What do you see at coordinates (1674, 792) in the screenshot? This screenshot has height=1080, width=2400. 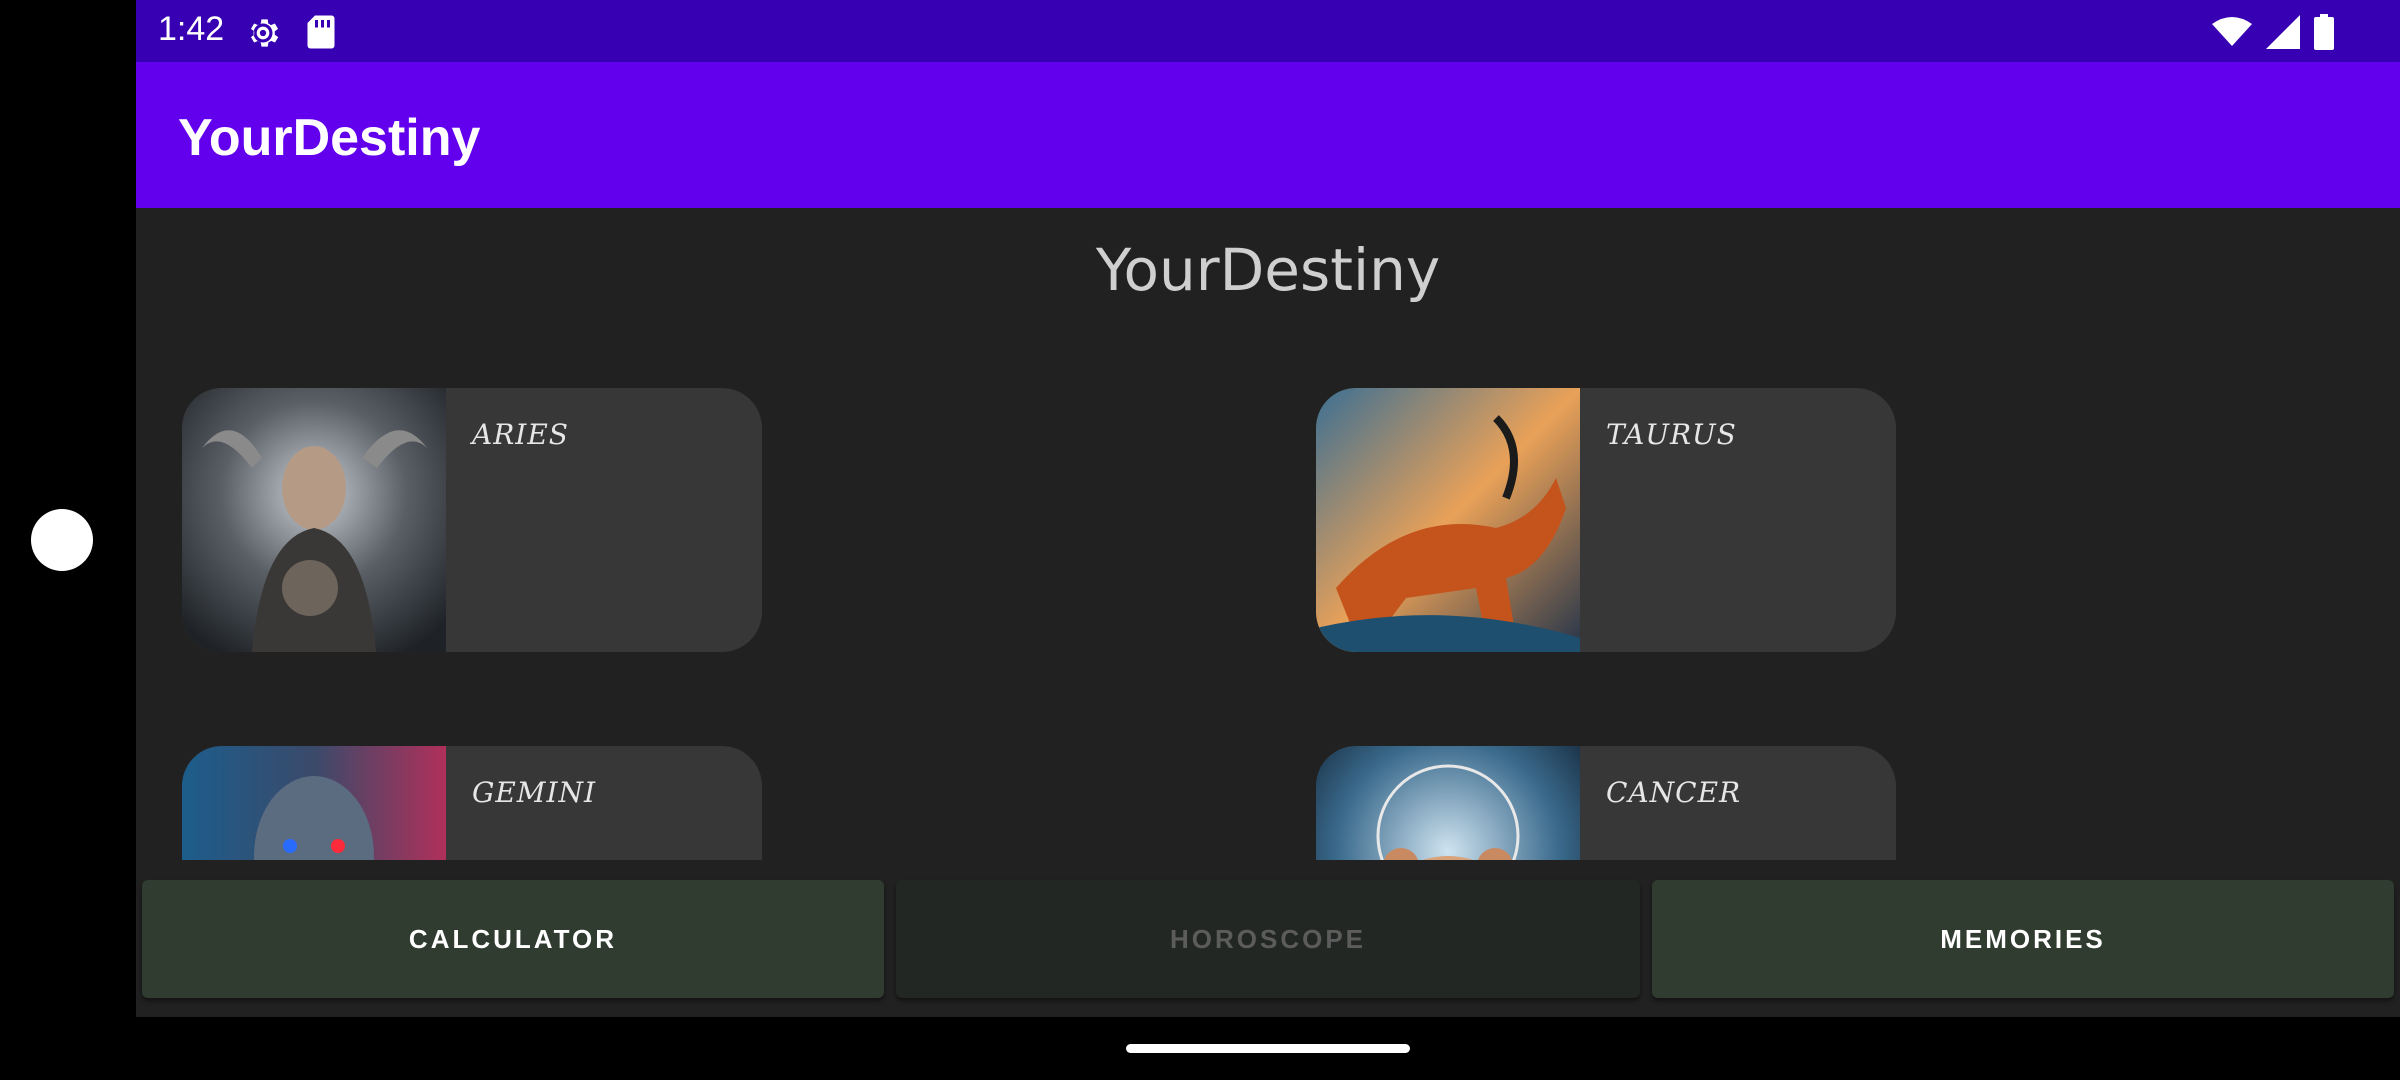 I see `zodiac-label-cancer: CANCER` at bounding box center [1674, 792].